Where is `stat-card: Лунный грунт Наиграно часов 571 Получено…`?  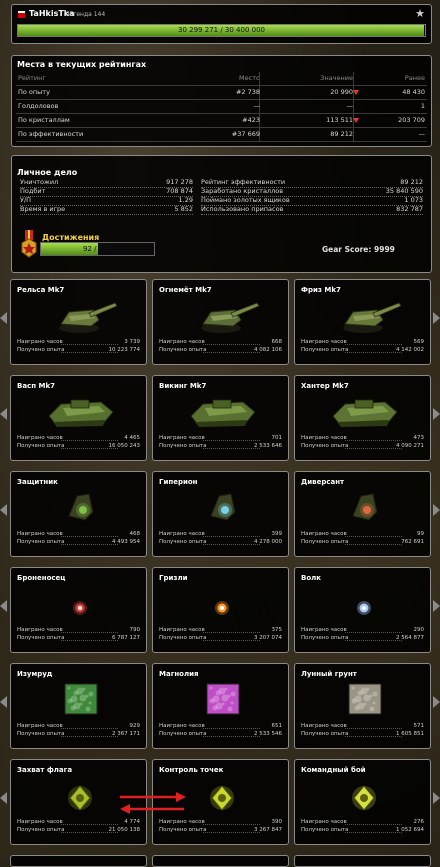 stat-card: Лунный грунт Наиграно часов 571 Получено… is located at coordinates (362, 706).